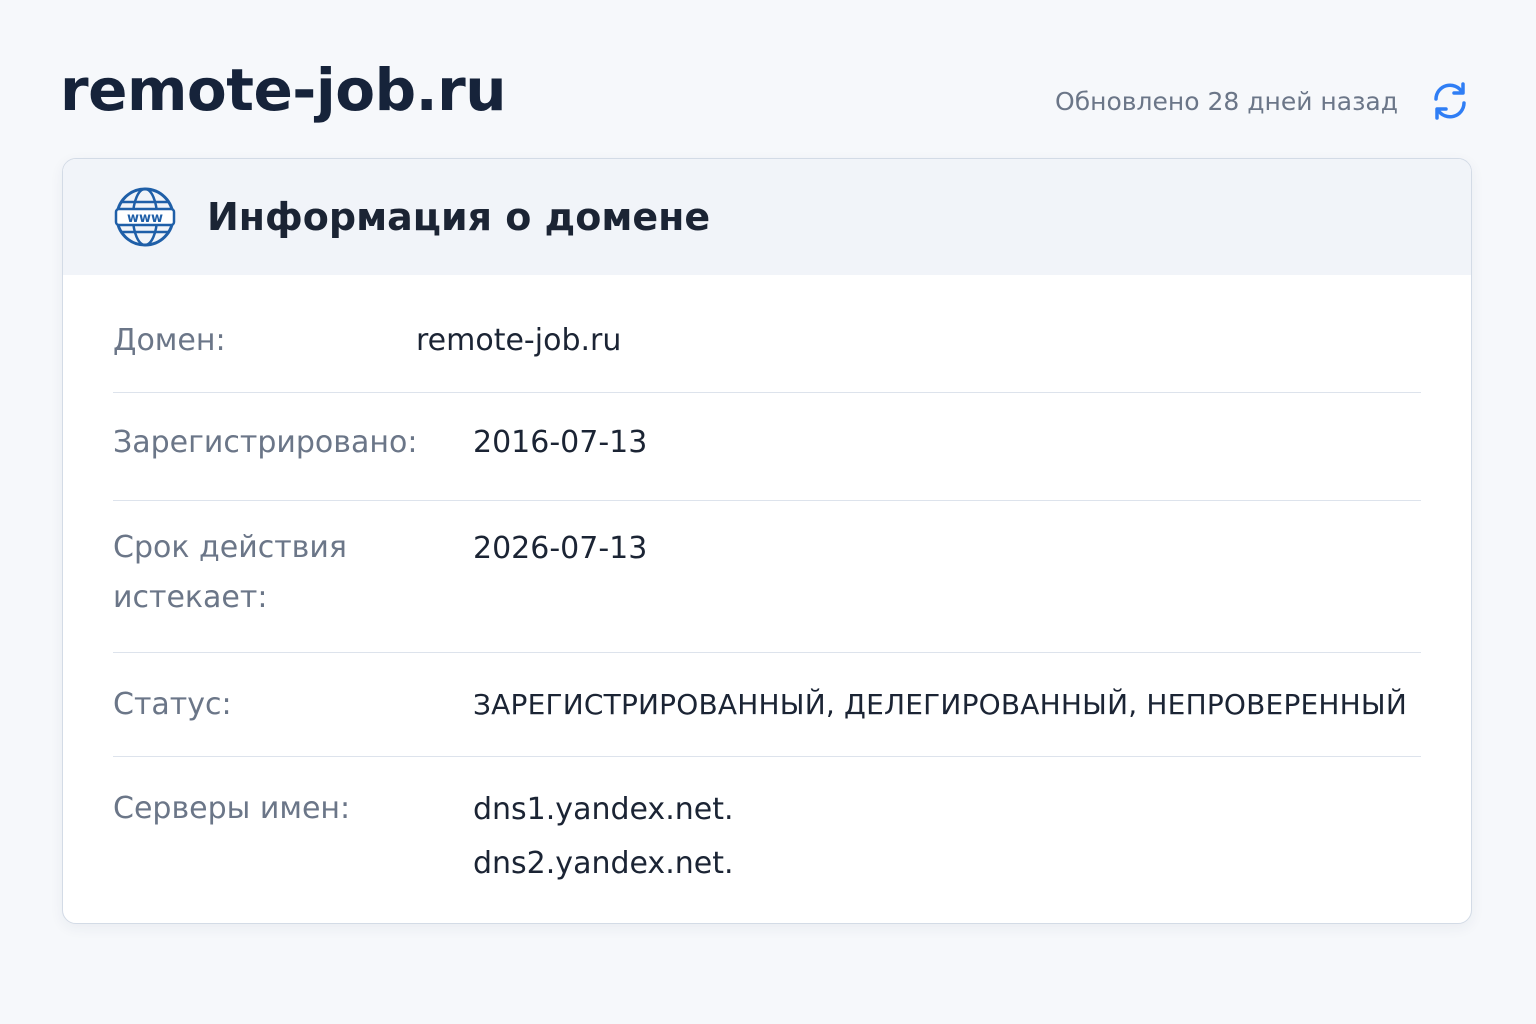 This screenshot has width=1536, height=1024. I want to click on expires-value: 2026-07-13, so click(560, 548).